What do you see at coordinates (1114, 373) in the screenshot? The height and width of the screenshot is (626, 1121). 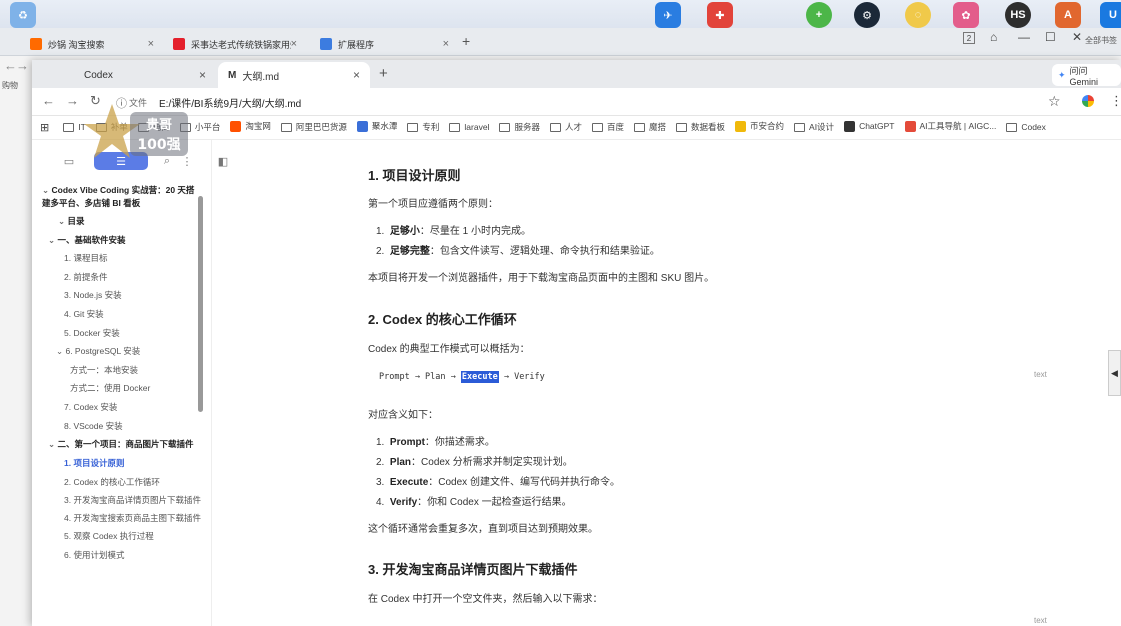 I see `right-panel-toggle-icon: ◀` at bounding box center [1114, 373].